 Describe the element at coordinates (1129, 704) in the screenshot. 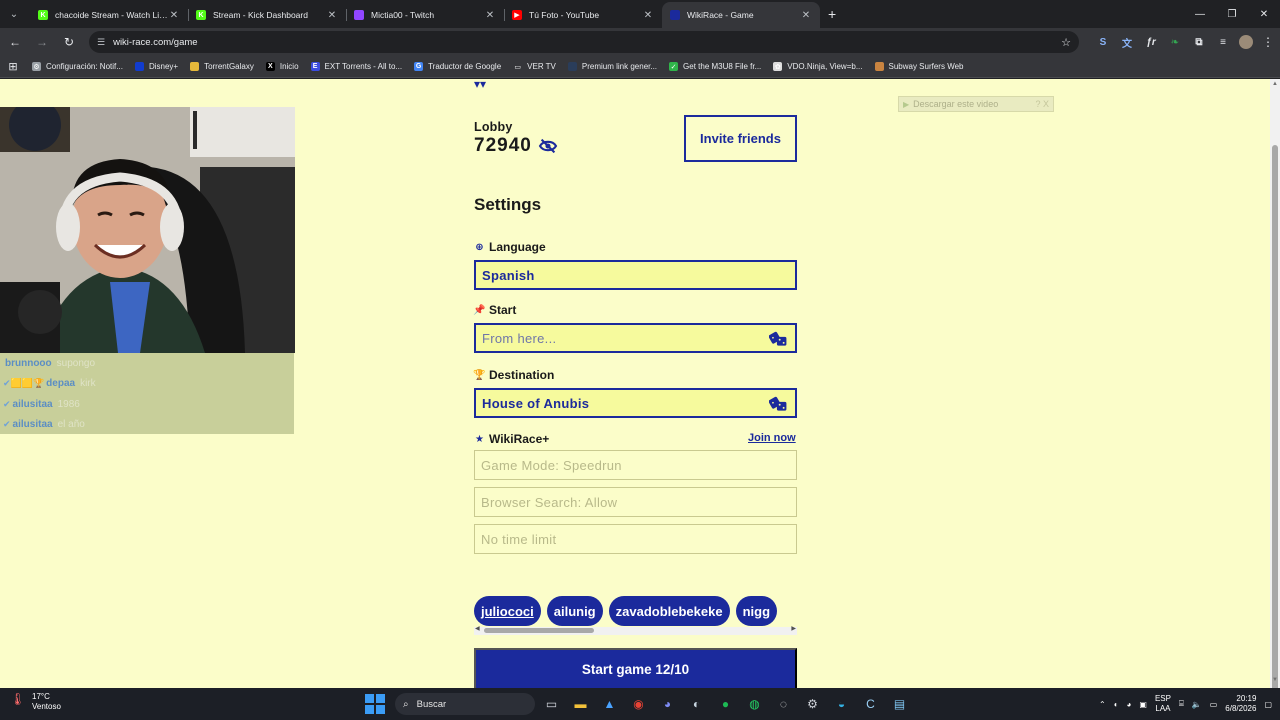

I see `discord-tray-icon: ◕` at that location.